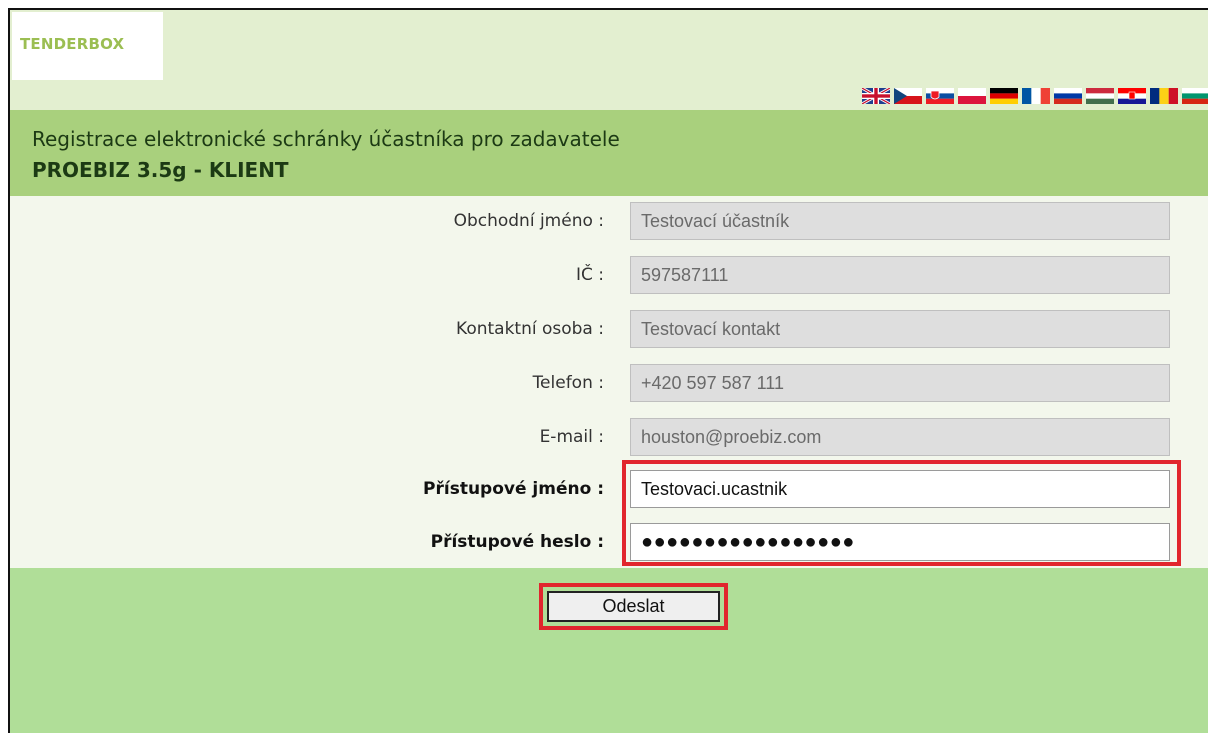 Image resolution: width=1208 pixels, height=733 pixels. What do you see at coordinates (900, 329) in the screenshot?
I see `contact-field: Testovací kontakt` at bounding box center [900, 329].